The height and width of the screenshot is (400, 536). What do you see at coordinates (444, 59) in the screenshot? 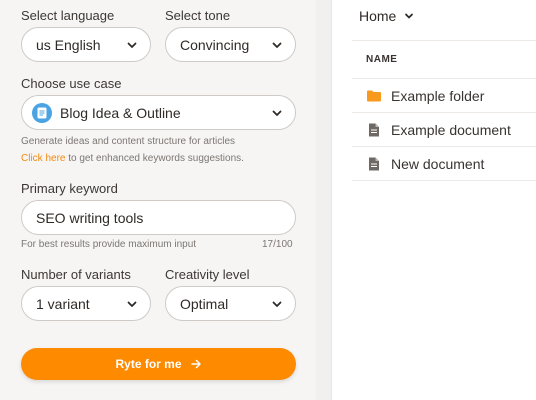
I see `name-column-header: NAME` at bounding box center [444, 59].